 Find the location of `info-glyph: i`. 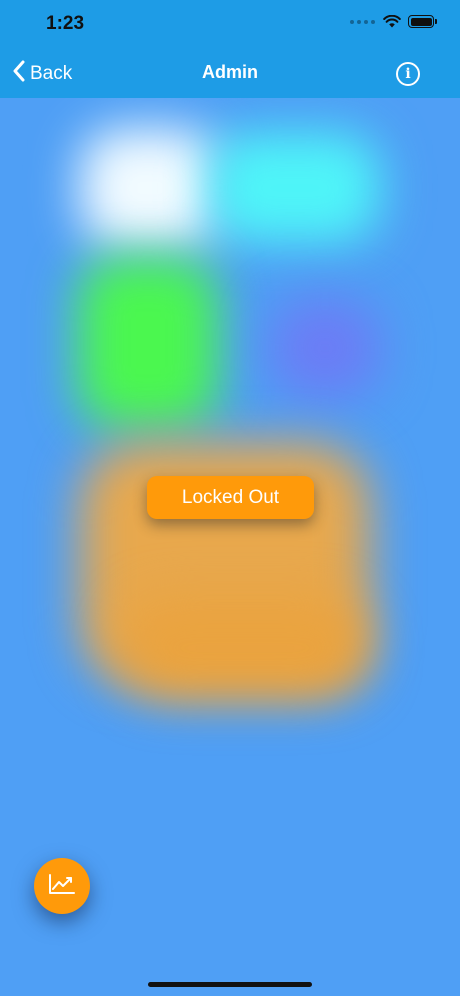

info-glyph: i is located at coordinates (408, 74).